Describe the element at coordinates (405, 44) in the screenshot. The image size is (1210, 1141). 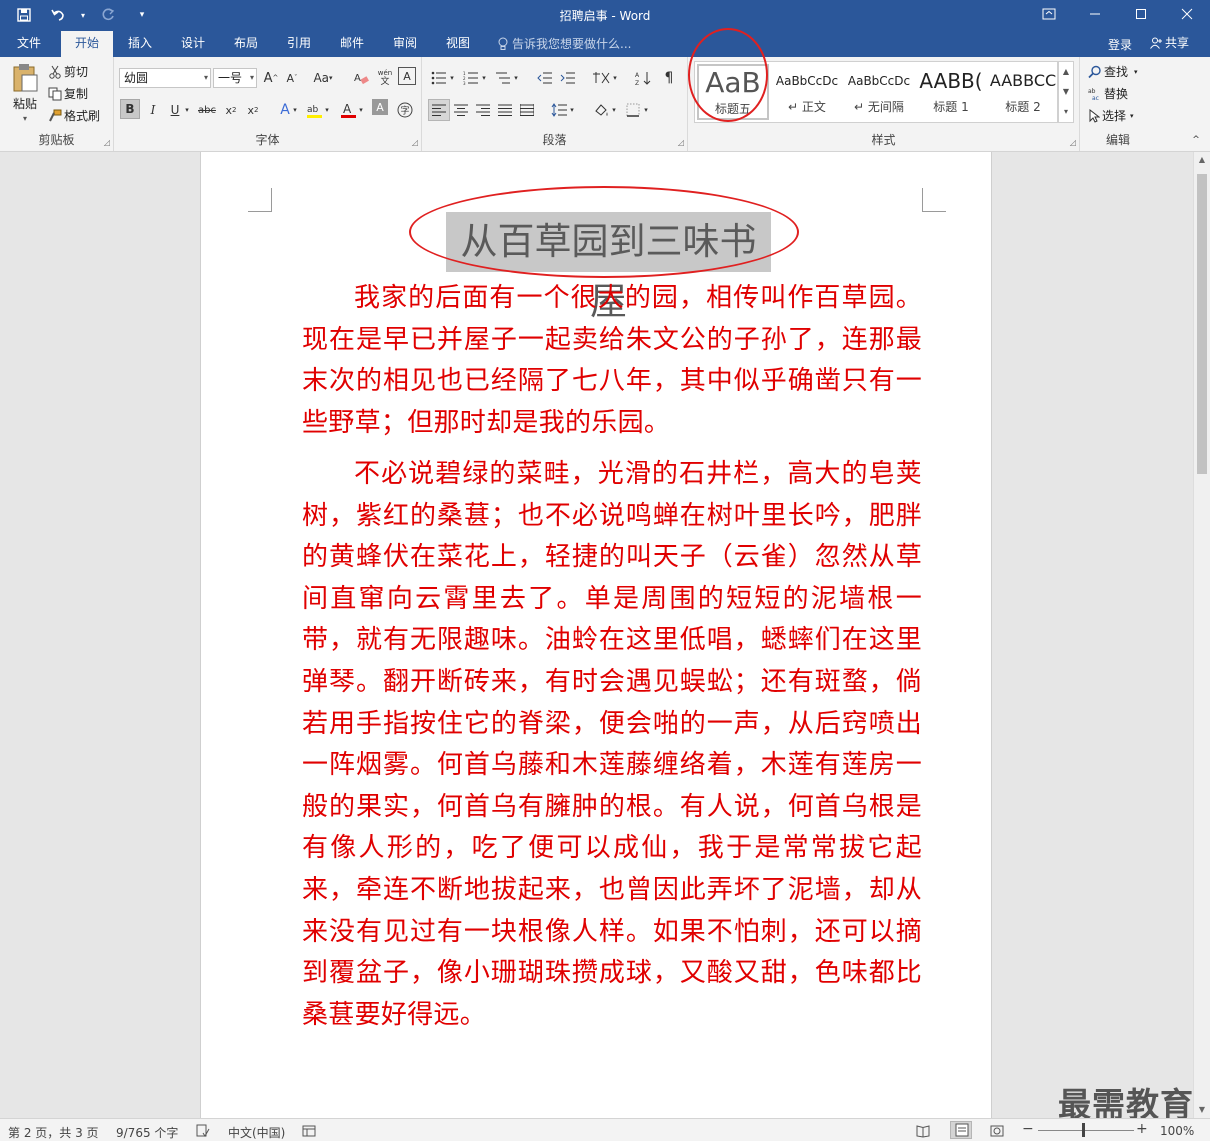
I see `tab-review: 审阅` at that location.